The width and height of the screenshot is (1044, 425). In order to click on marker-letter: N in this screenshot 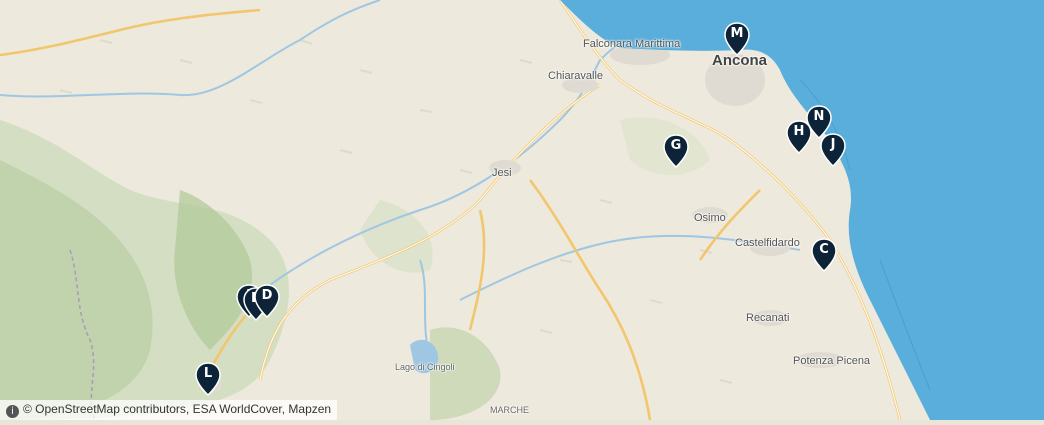, I will do `click(819, 116)`.